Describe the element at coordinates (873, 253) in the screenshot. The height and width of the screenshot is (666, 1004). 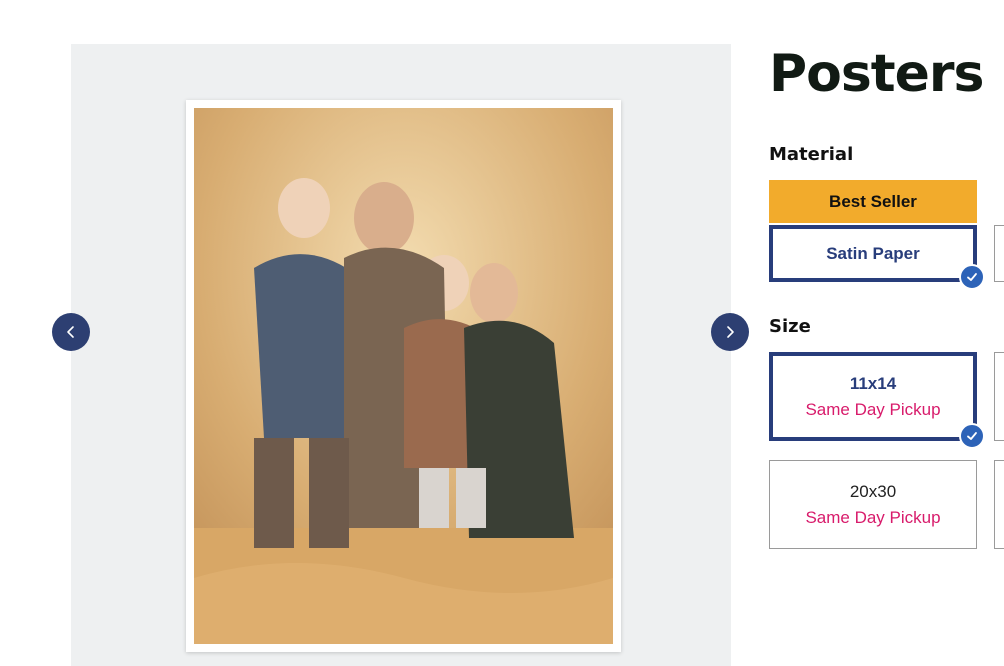
I see `material-option-label: Satin Paper` at that location.